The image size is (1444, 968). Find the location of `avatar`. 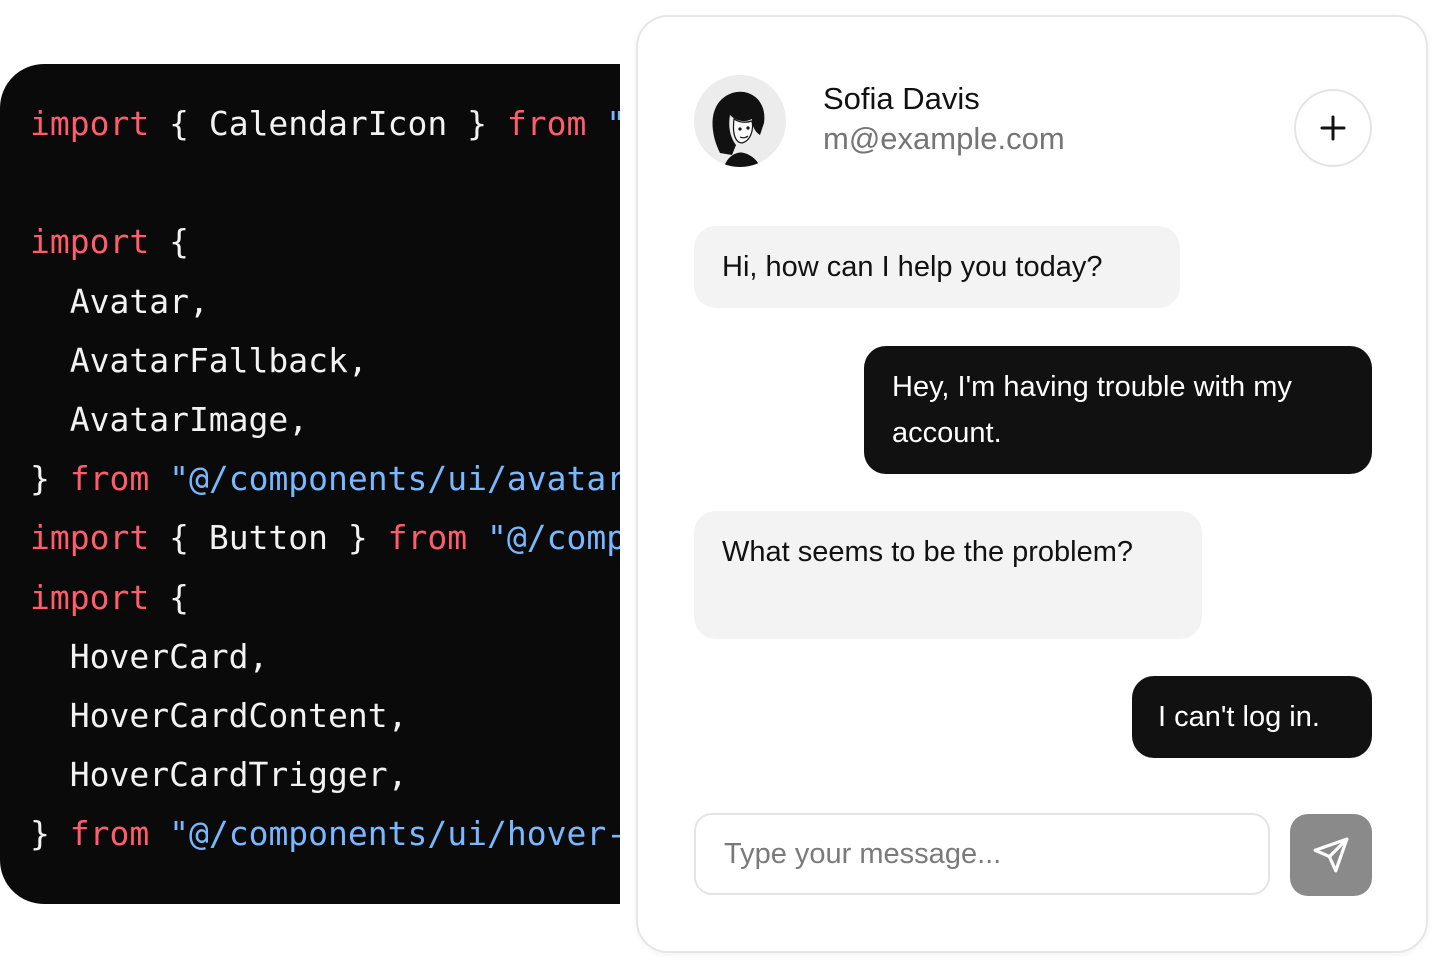

avatar is located at coordinates (740, 121).